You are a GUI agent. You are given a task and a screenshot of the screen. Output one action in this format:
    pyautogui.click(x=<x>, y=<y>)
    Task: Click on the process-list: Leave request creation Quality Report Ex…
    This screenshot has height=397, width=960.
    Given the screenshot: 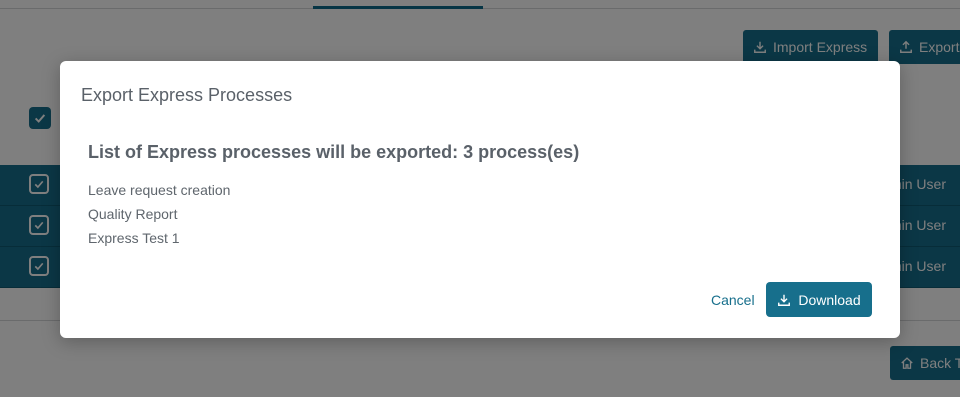 What is the action you would take?
    pyautogui.click(x=159, y=218)
    